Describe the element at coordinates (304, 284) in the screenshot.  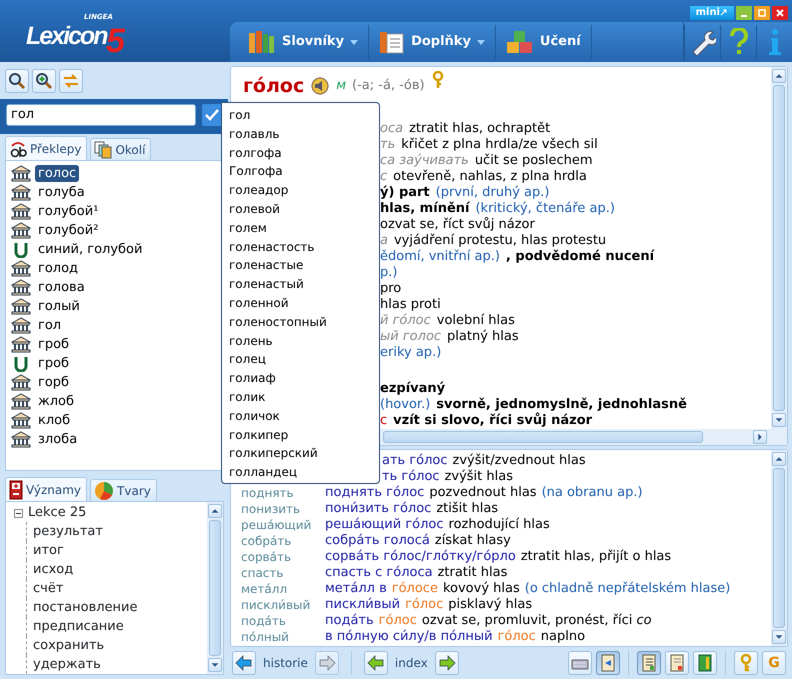
I see `suggestion-item: голенастый` at that location.